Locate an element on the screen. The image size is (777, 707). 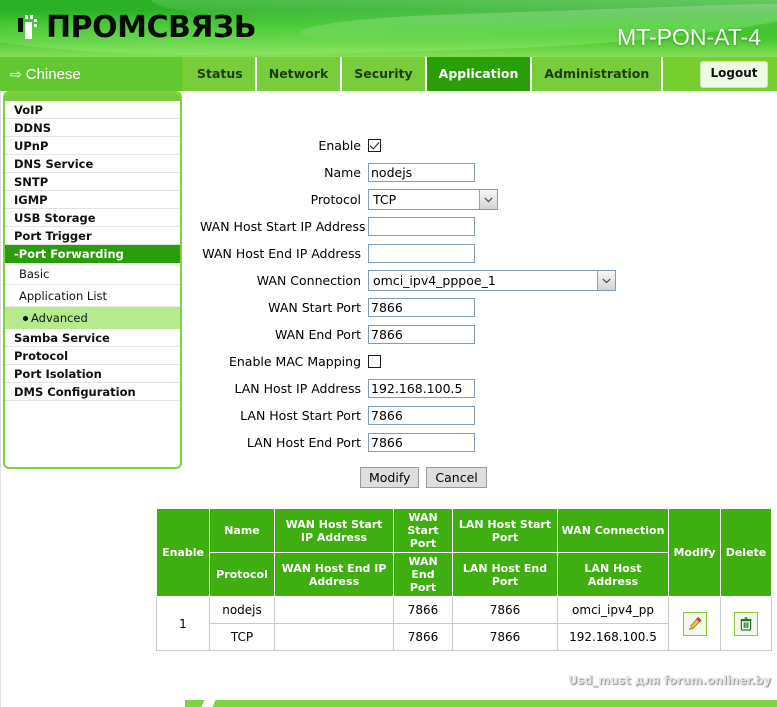
sidebar-item-usb-storage: USB Storage is located at coordinates (92, 218).